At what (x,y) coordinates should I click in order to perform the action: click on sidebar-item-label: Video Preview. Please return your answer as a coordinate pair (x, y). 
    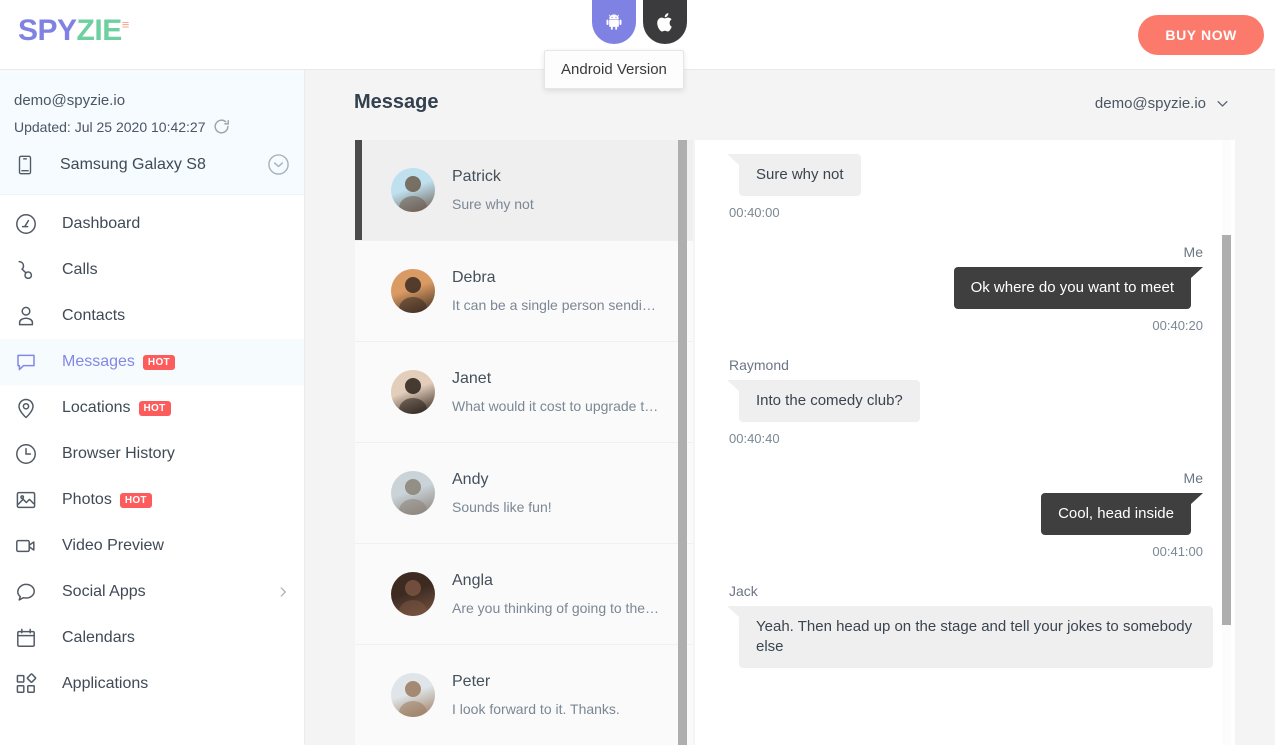
    Looking at the image, I should click on (113, 545).